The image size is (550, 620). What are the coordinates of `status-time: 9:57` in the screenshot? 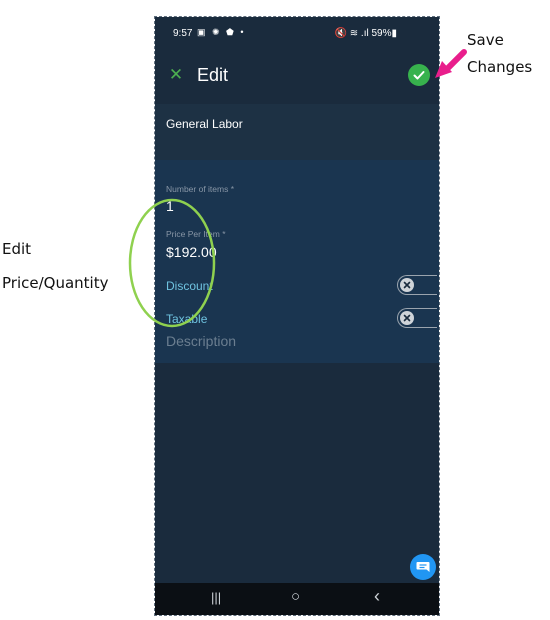 It's located at (183, 33).